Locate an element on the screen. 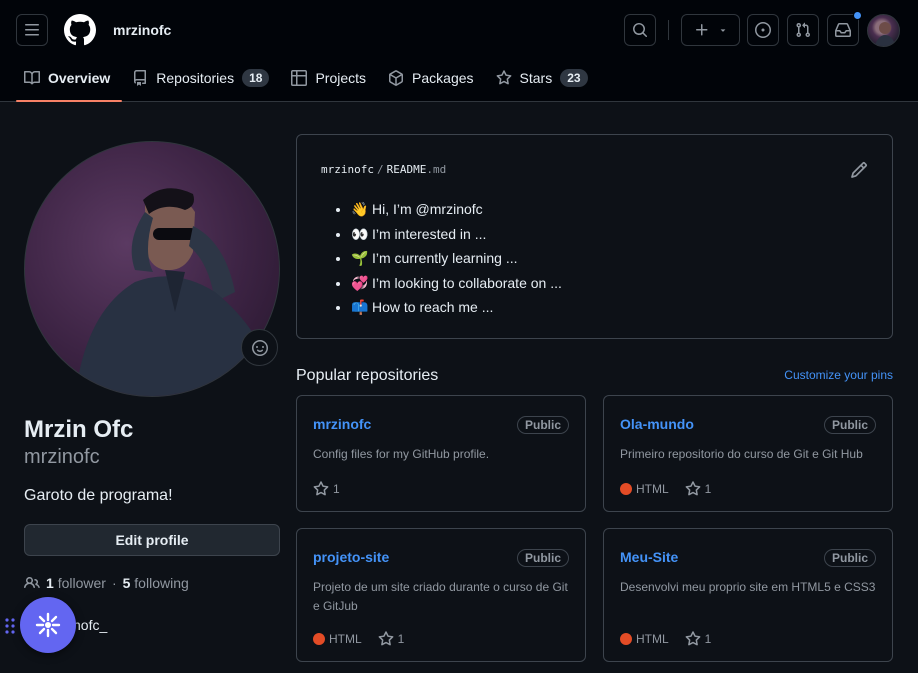  avatar-thumbnail is located at coordinates (885, 34).